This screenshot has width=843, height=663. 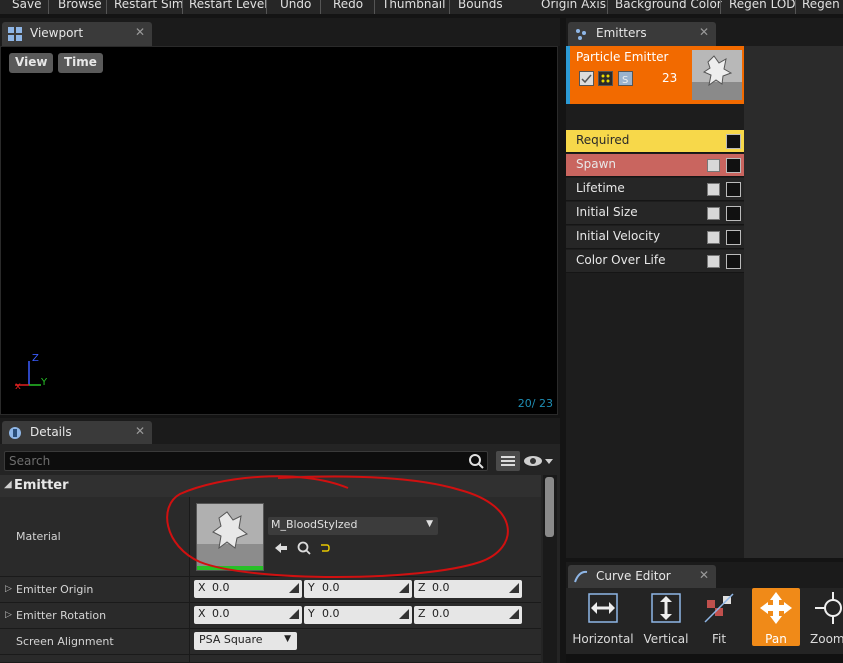 What do you see at coordinates (235, 461) in the screenshot?
I see `search-input` at bounding box center [235, 461].